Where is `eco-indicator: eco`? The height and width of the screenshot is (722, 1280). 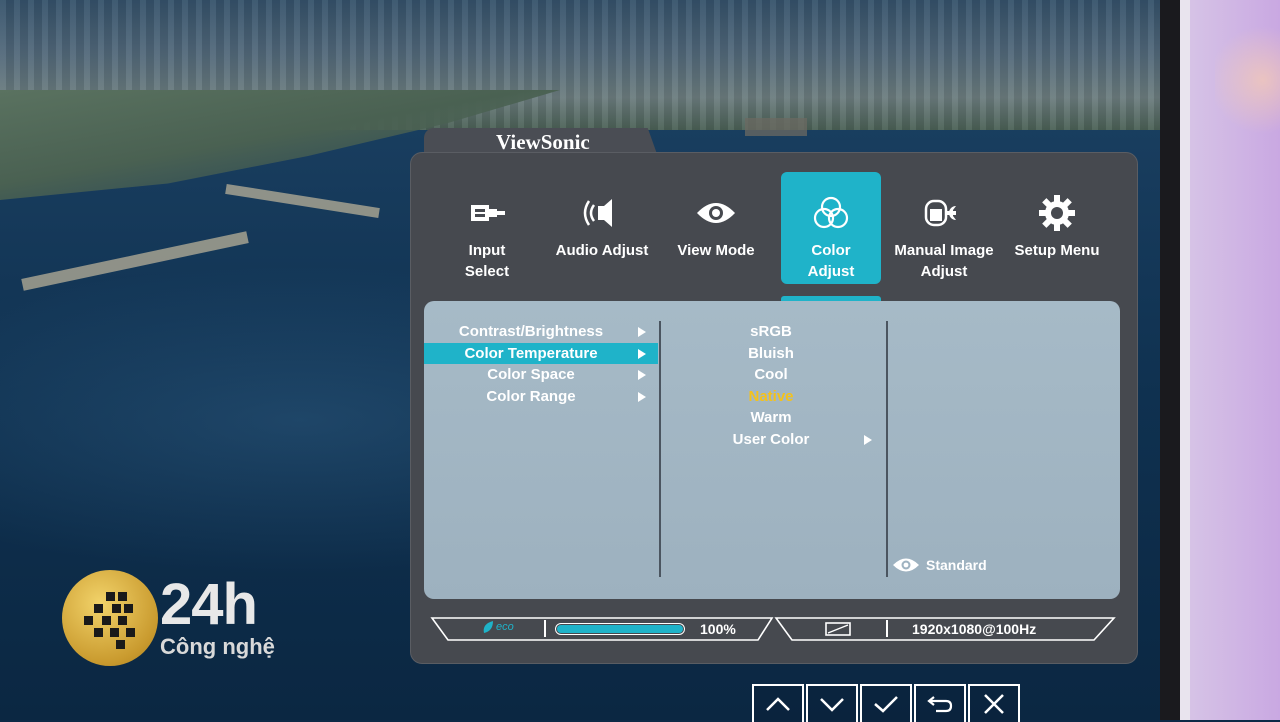
eco-indicator: eco is located at coordinates (498, 627).